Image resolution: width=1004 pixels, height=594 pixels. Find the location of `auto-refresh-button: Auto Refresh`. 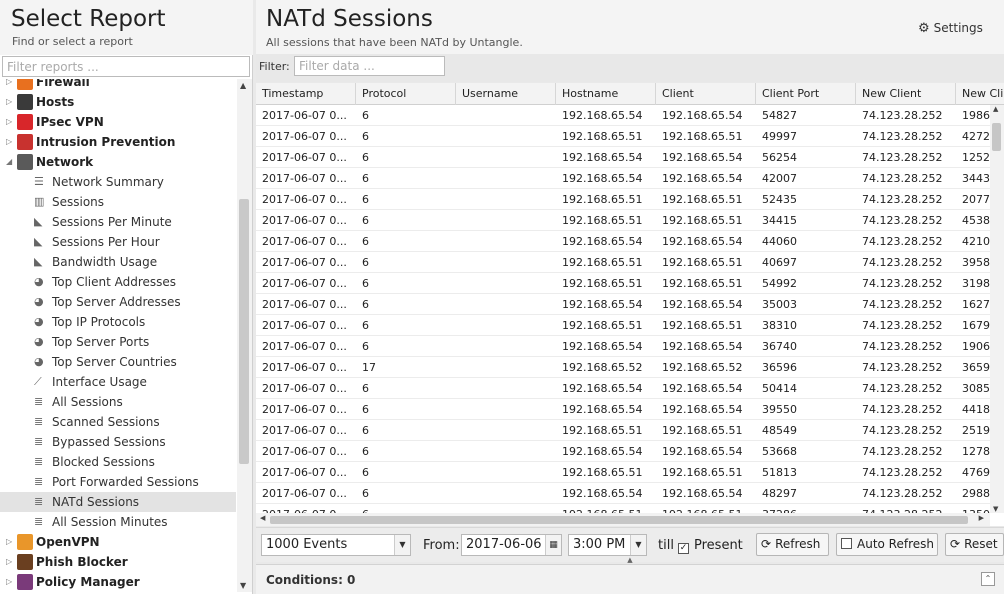

auto-refresh-button: Auto Refresh is located at coordinates (887, 544).